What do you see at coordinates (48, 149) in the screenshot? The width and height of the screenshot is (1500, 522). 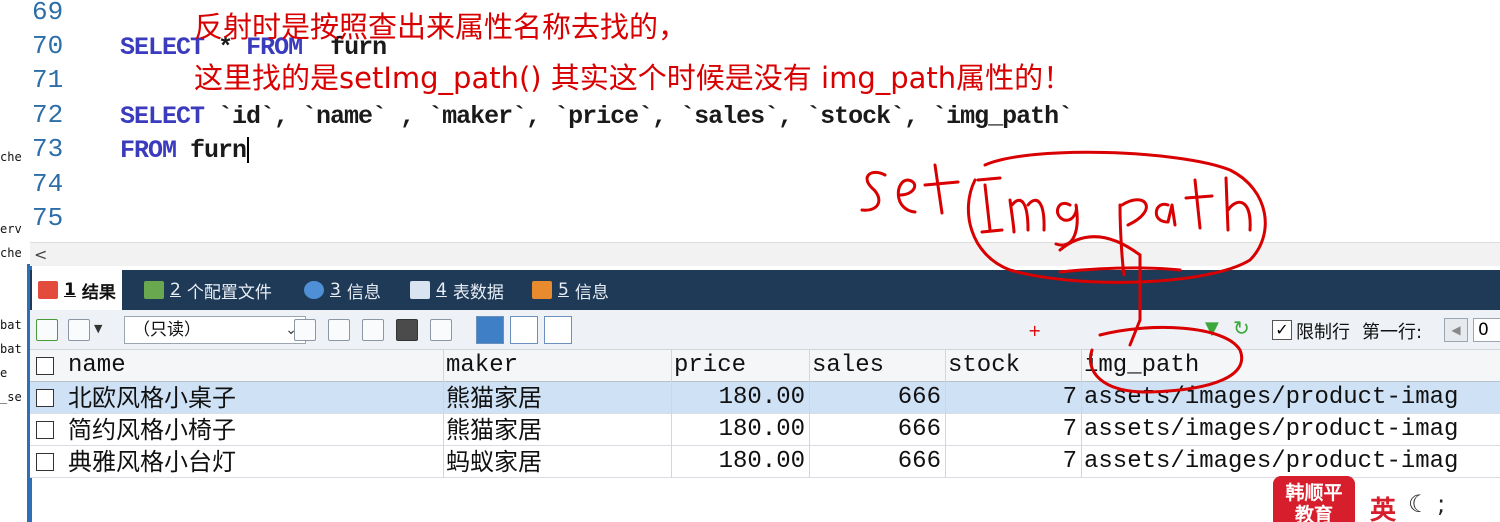 I see `line-number: 73` at bounding box center [48, 149].